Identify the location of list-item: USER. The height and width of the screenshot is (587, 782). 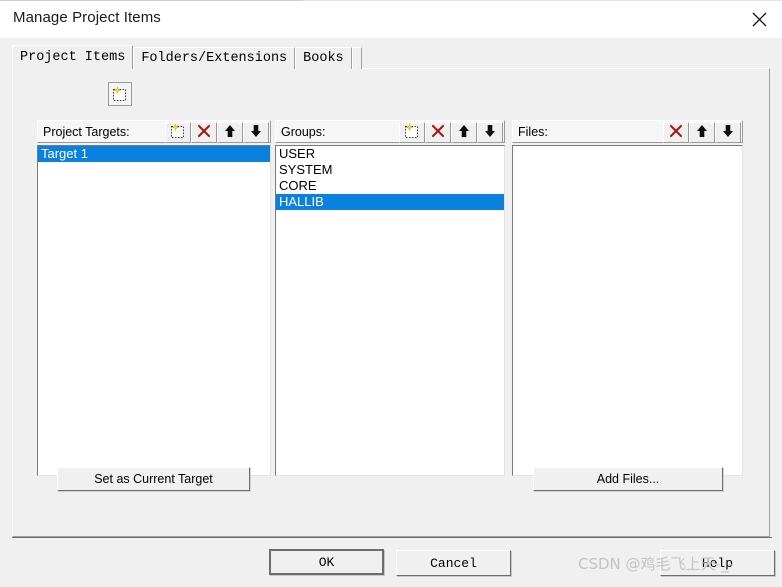
(390, 154).